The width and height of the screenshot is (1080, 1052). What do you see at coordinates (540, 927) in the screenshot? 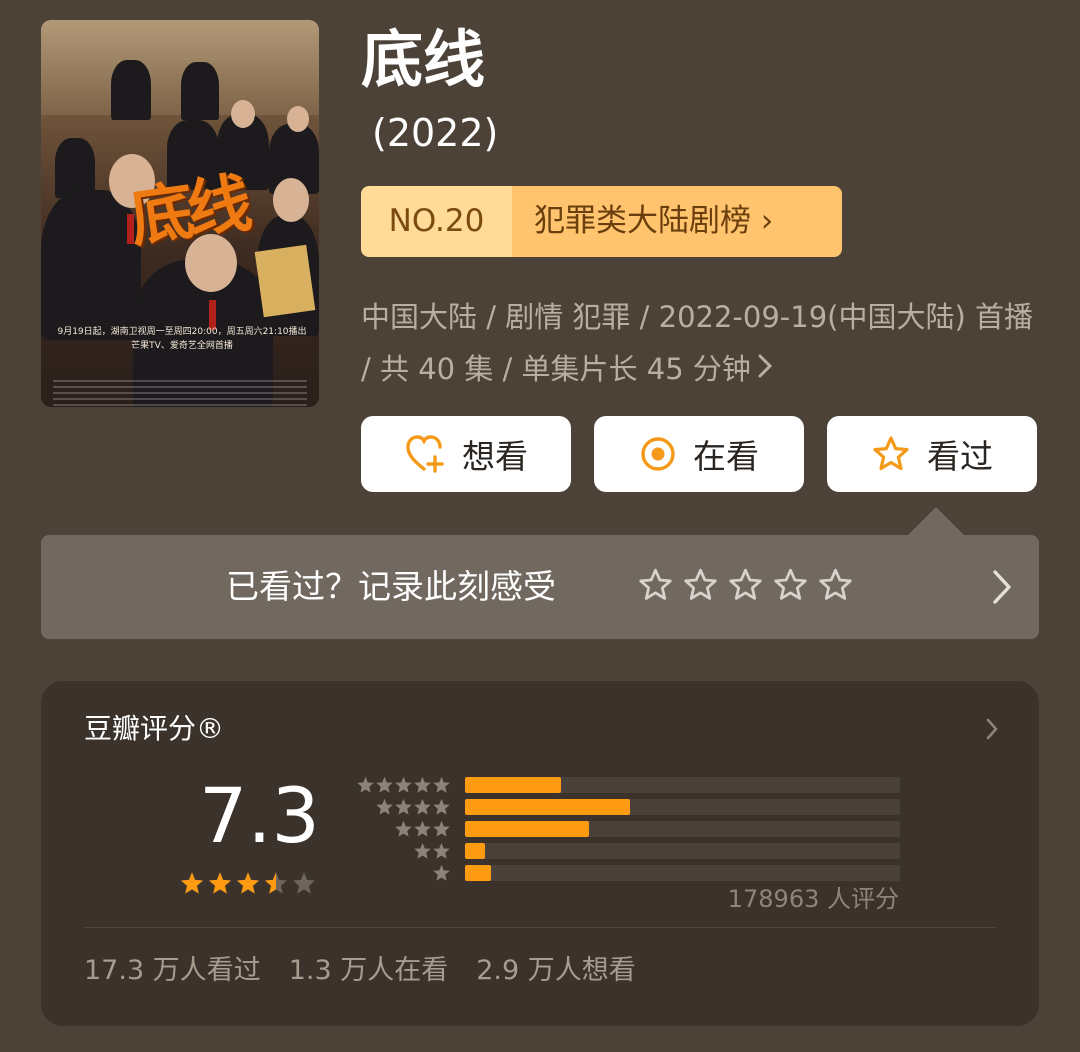
I see `divider` at bounding box center [540, 927].